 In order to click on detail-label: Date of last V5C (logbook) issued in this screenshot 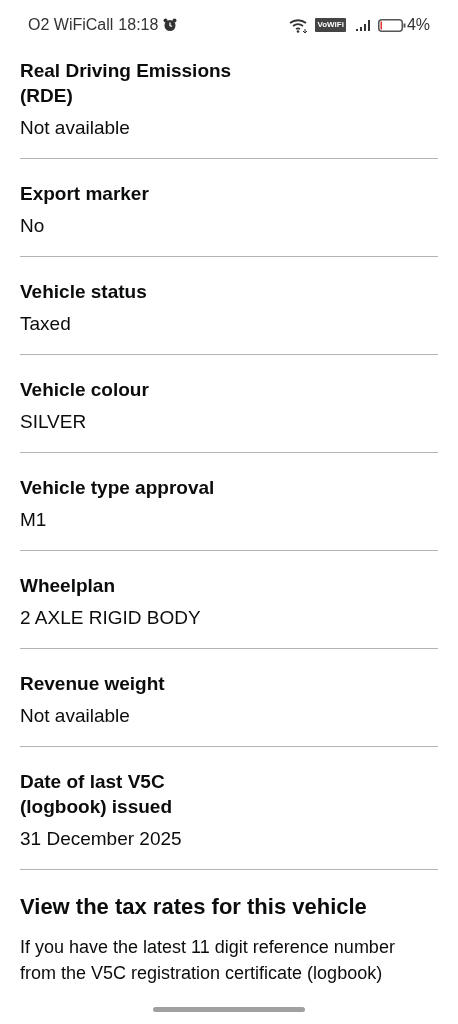, I will do `click(96, 794)`.